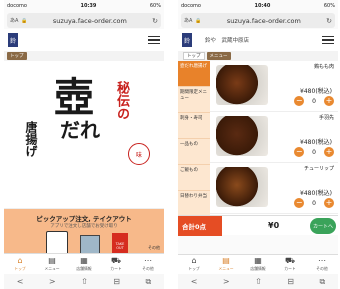 The width and height of the screenshot is (340, 289). Describe the element at coordinates (200, 225) in the screenshot. I see `total-count: 合計0点` at that location.